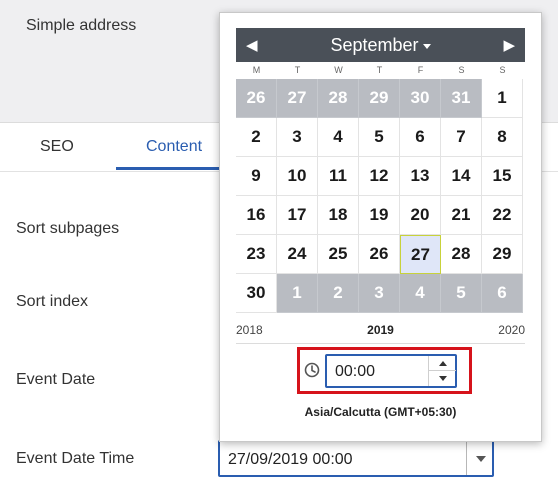 The height and width of the screenshot is (499, 558). I want to click on day-cell: 24, so click(297, 254).